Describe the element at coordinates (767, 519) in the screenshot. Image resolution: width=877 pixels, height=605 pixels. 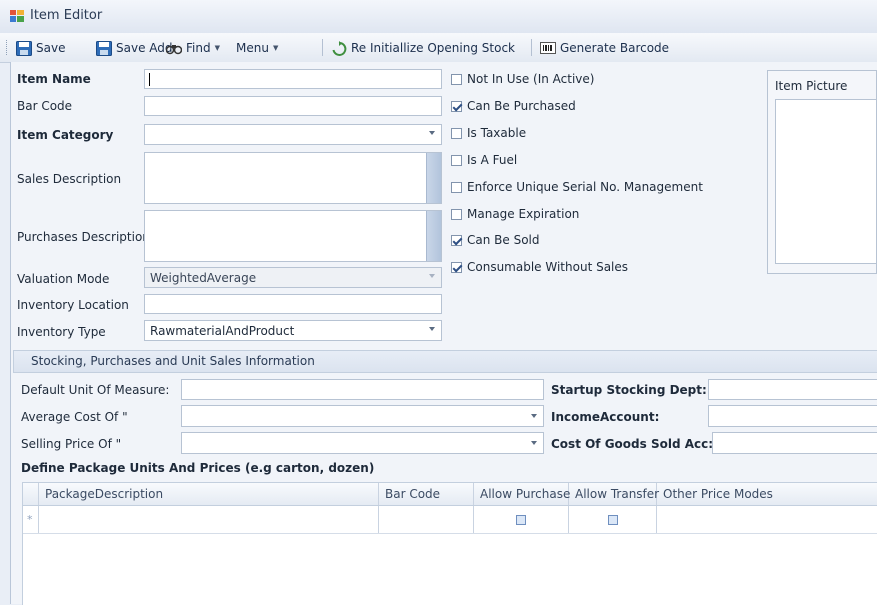
I see `cell-other-price-modes` at that location.